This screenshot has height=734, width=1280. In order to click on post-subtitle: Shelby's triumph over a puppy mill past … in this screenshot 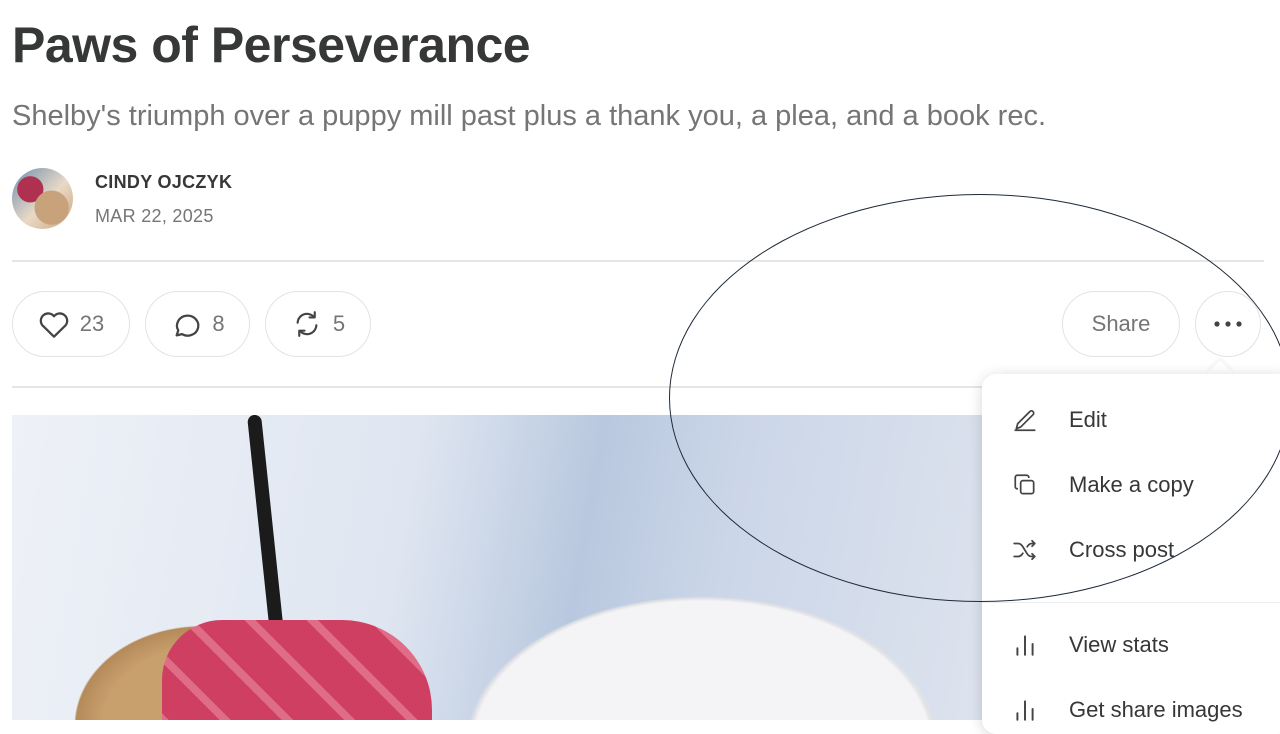, I will do `click(529, 116)`.